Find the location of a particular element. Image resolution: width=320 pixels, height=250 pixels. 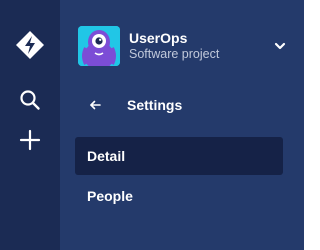

nav-item-label: People is located at coordinates (110, 196).